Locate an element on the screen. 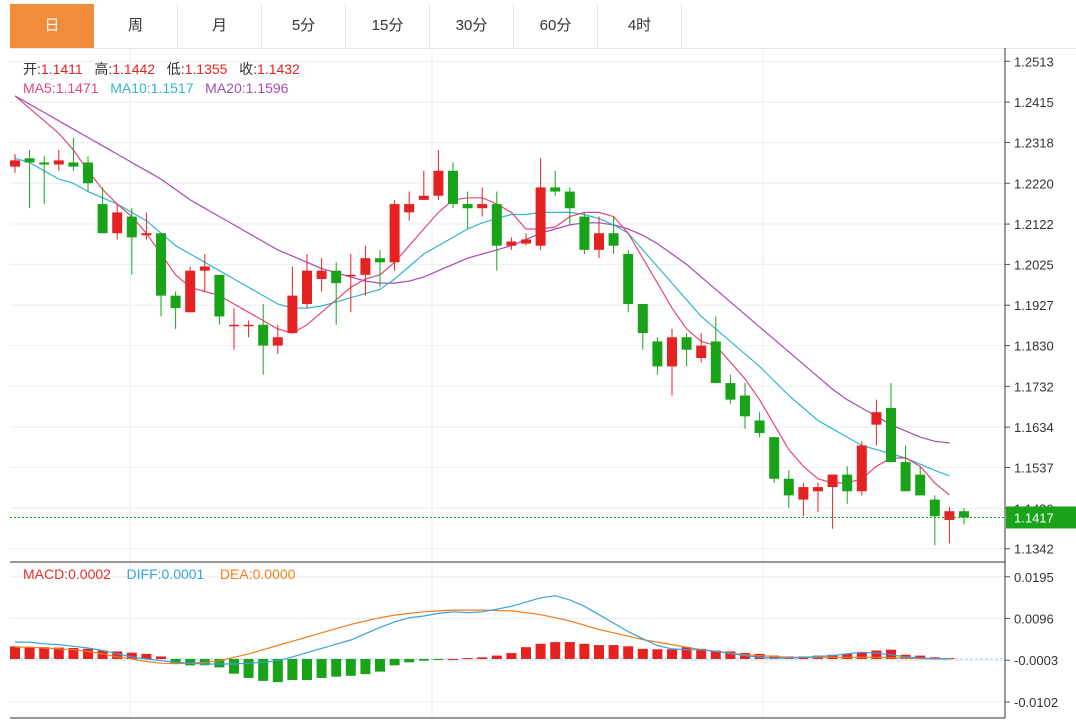 This screenshot has height=722, width=1076. price-tick-label: 1.1732 is located at coordinates (1034, 386).